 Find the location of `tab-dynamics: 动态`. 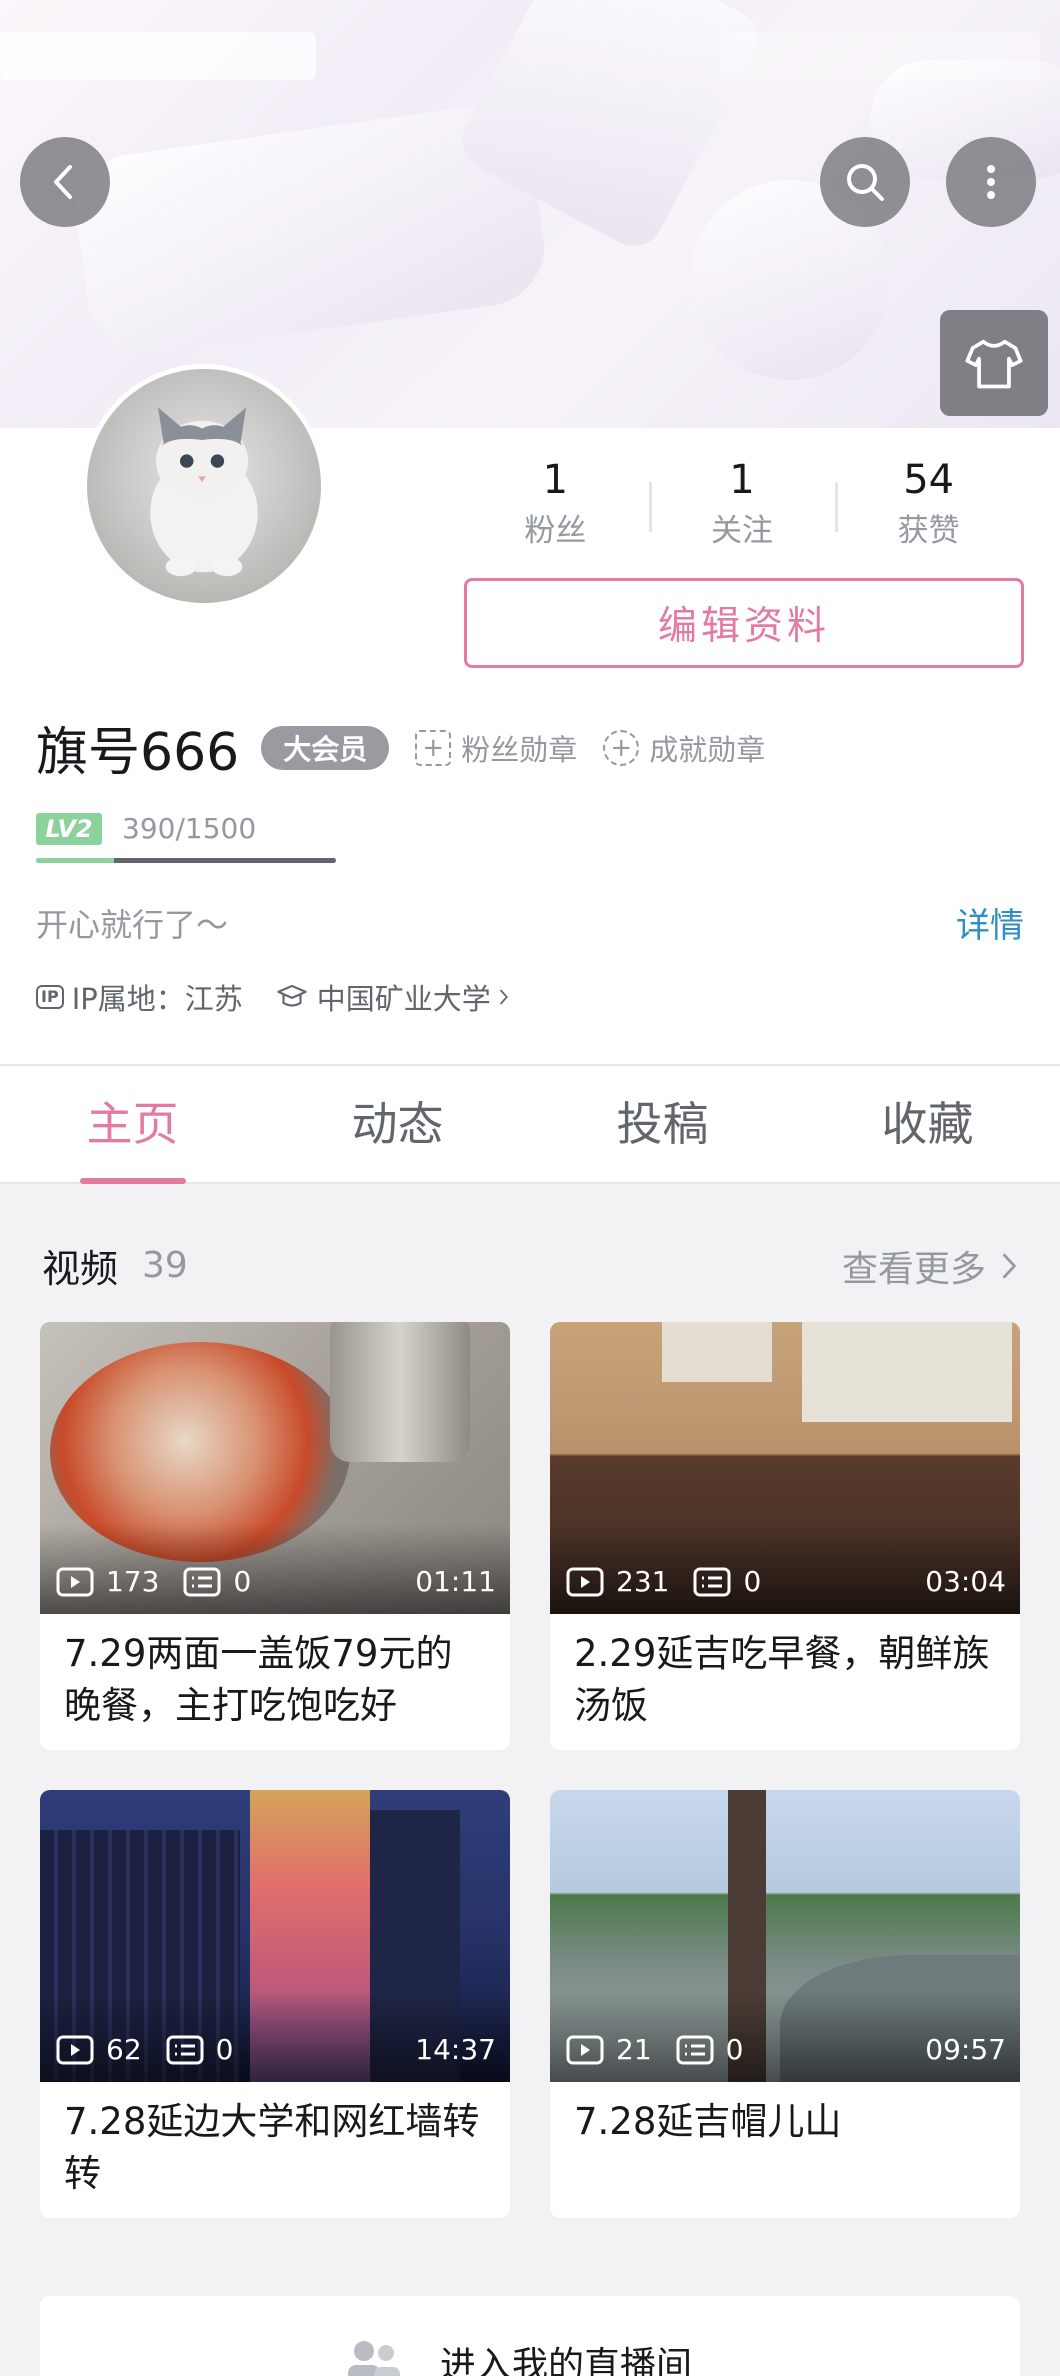

tab-dynamics: 动态 is located at coordinates (397, 1124).